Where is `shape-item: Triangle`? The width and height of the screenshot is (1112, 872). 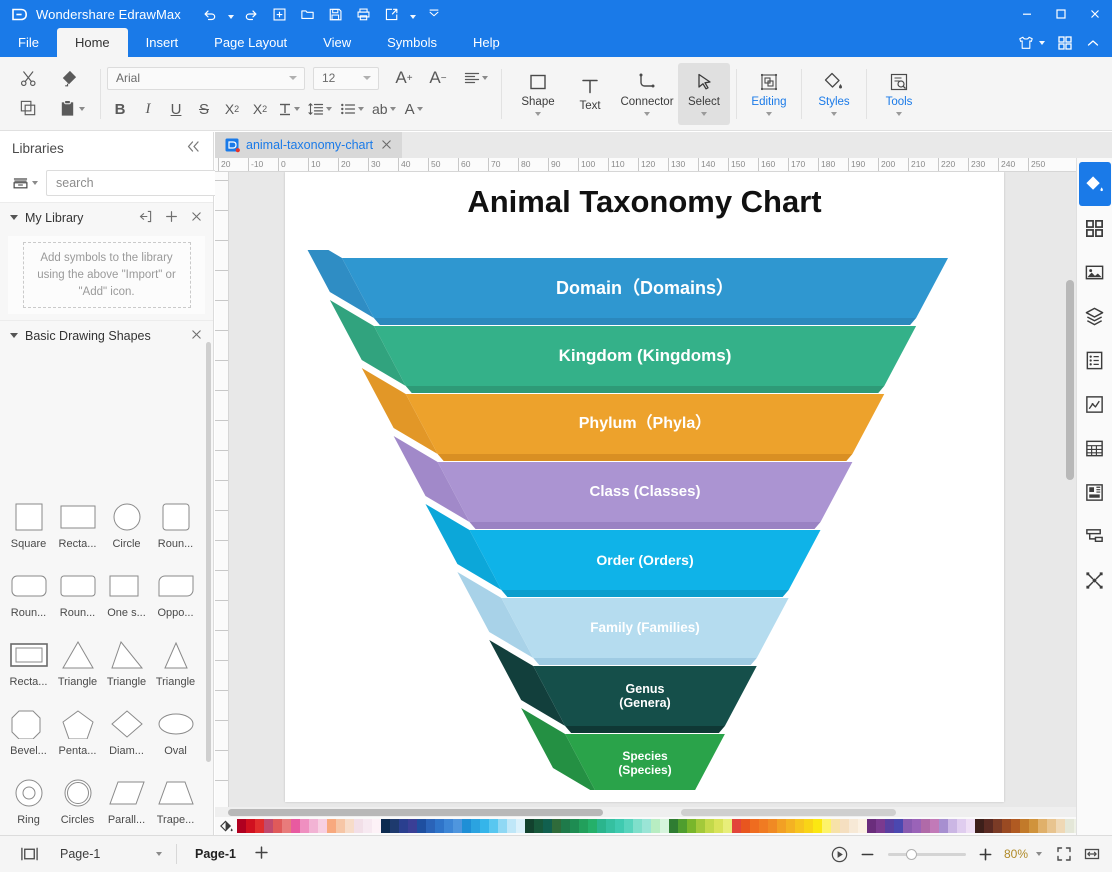 shape-item: Triangle is located at coordinates (175, 664).